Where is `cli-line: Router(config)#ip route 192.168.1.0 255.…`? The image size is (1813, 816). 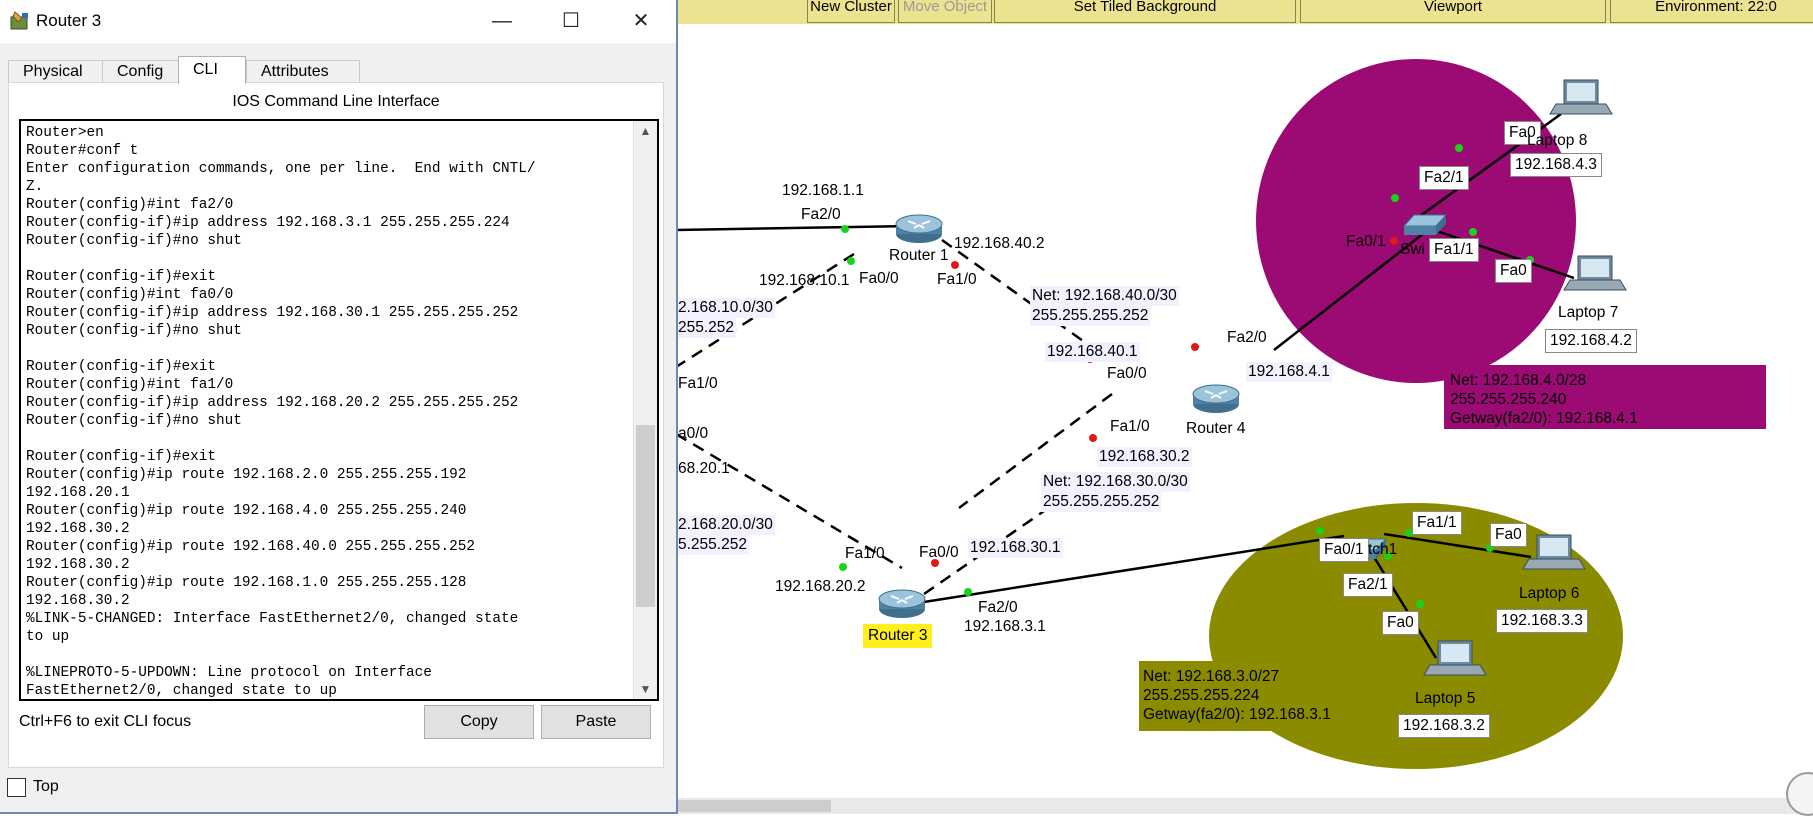 cli-line: Router(config)#ip route 192.168.1.0 255.… is located at coordinates (246, 583).